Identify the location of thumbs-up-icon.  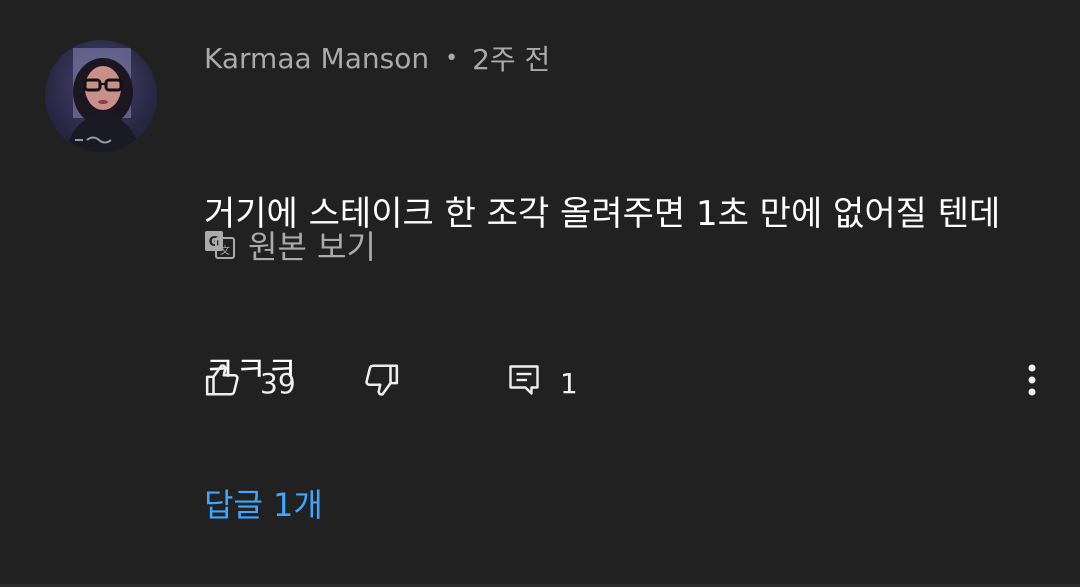
(223, 383).